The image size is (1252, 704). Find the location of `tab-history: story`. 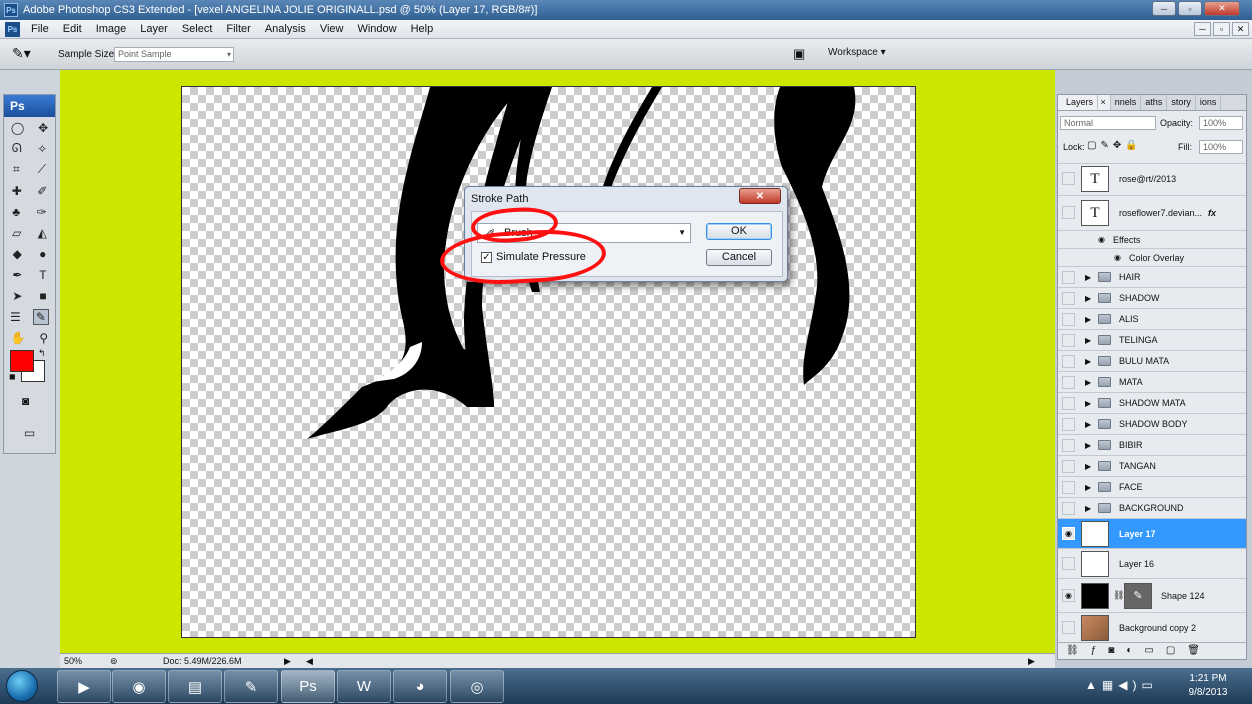

tab-history: story is located at coordinates (1181, 102).